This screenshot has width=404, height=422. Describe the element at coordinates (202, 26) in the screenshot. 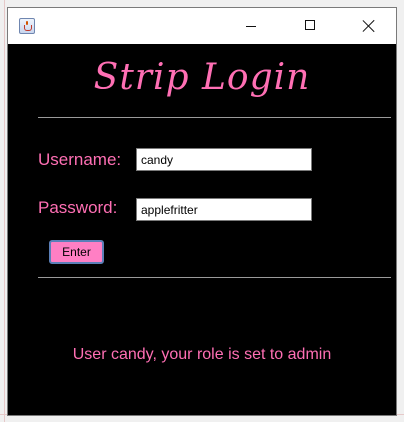

I see `title-bar` at that location.